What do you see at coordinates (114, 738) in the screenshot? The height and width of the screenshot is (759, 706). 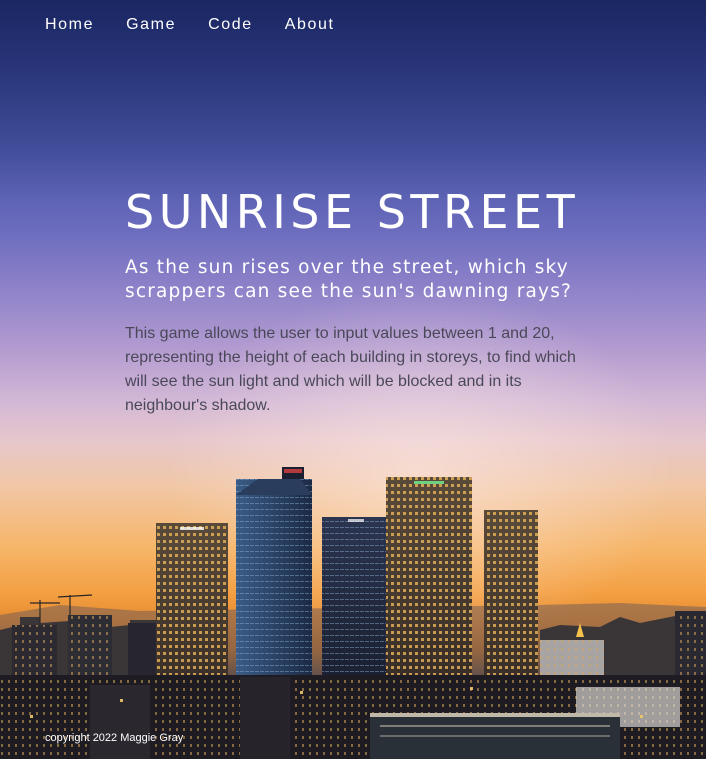 I see `copyright-footer: copyright 2022 Maggie Gray` at bounding box center [114, 738].